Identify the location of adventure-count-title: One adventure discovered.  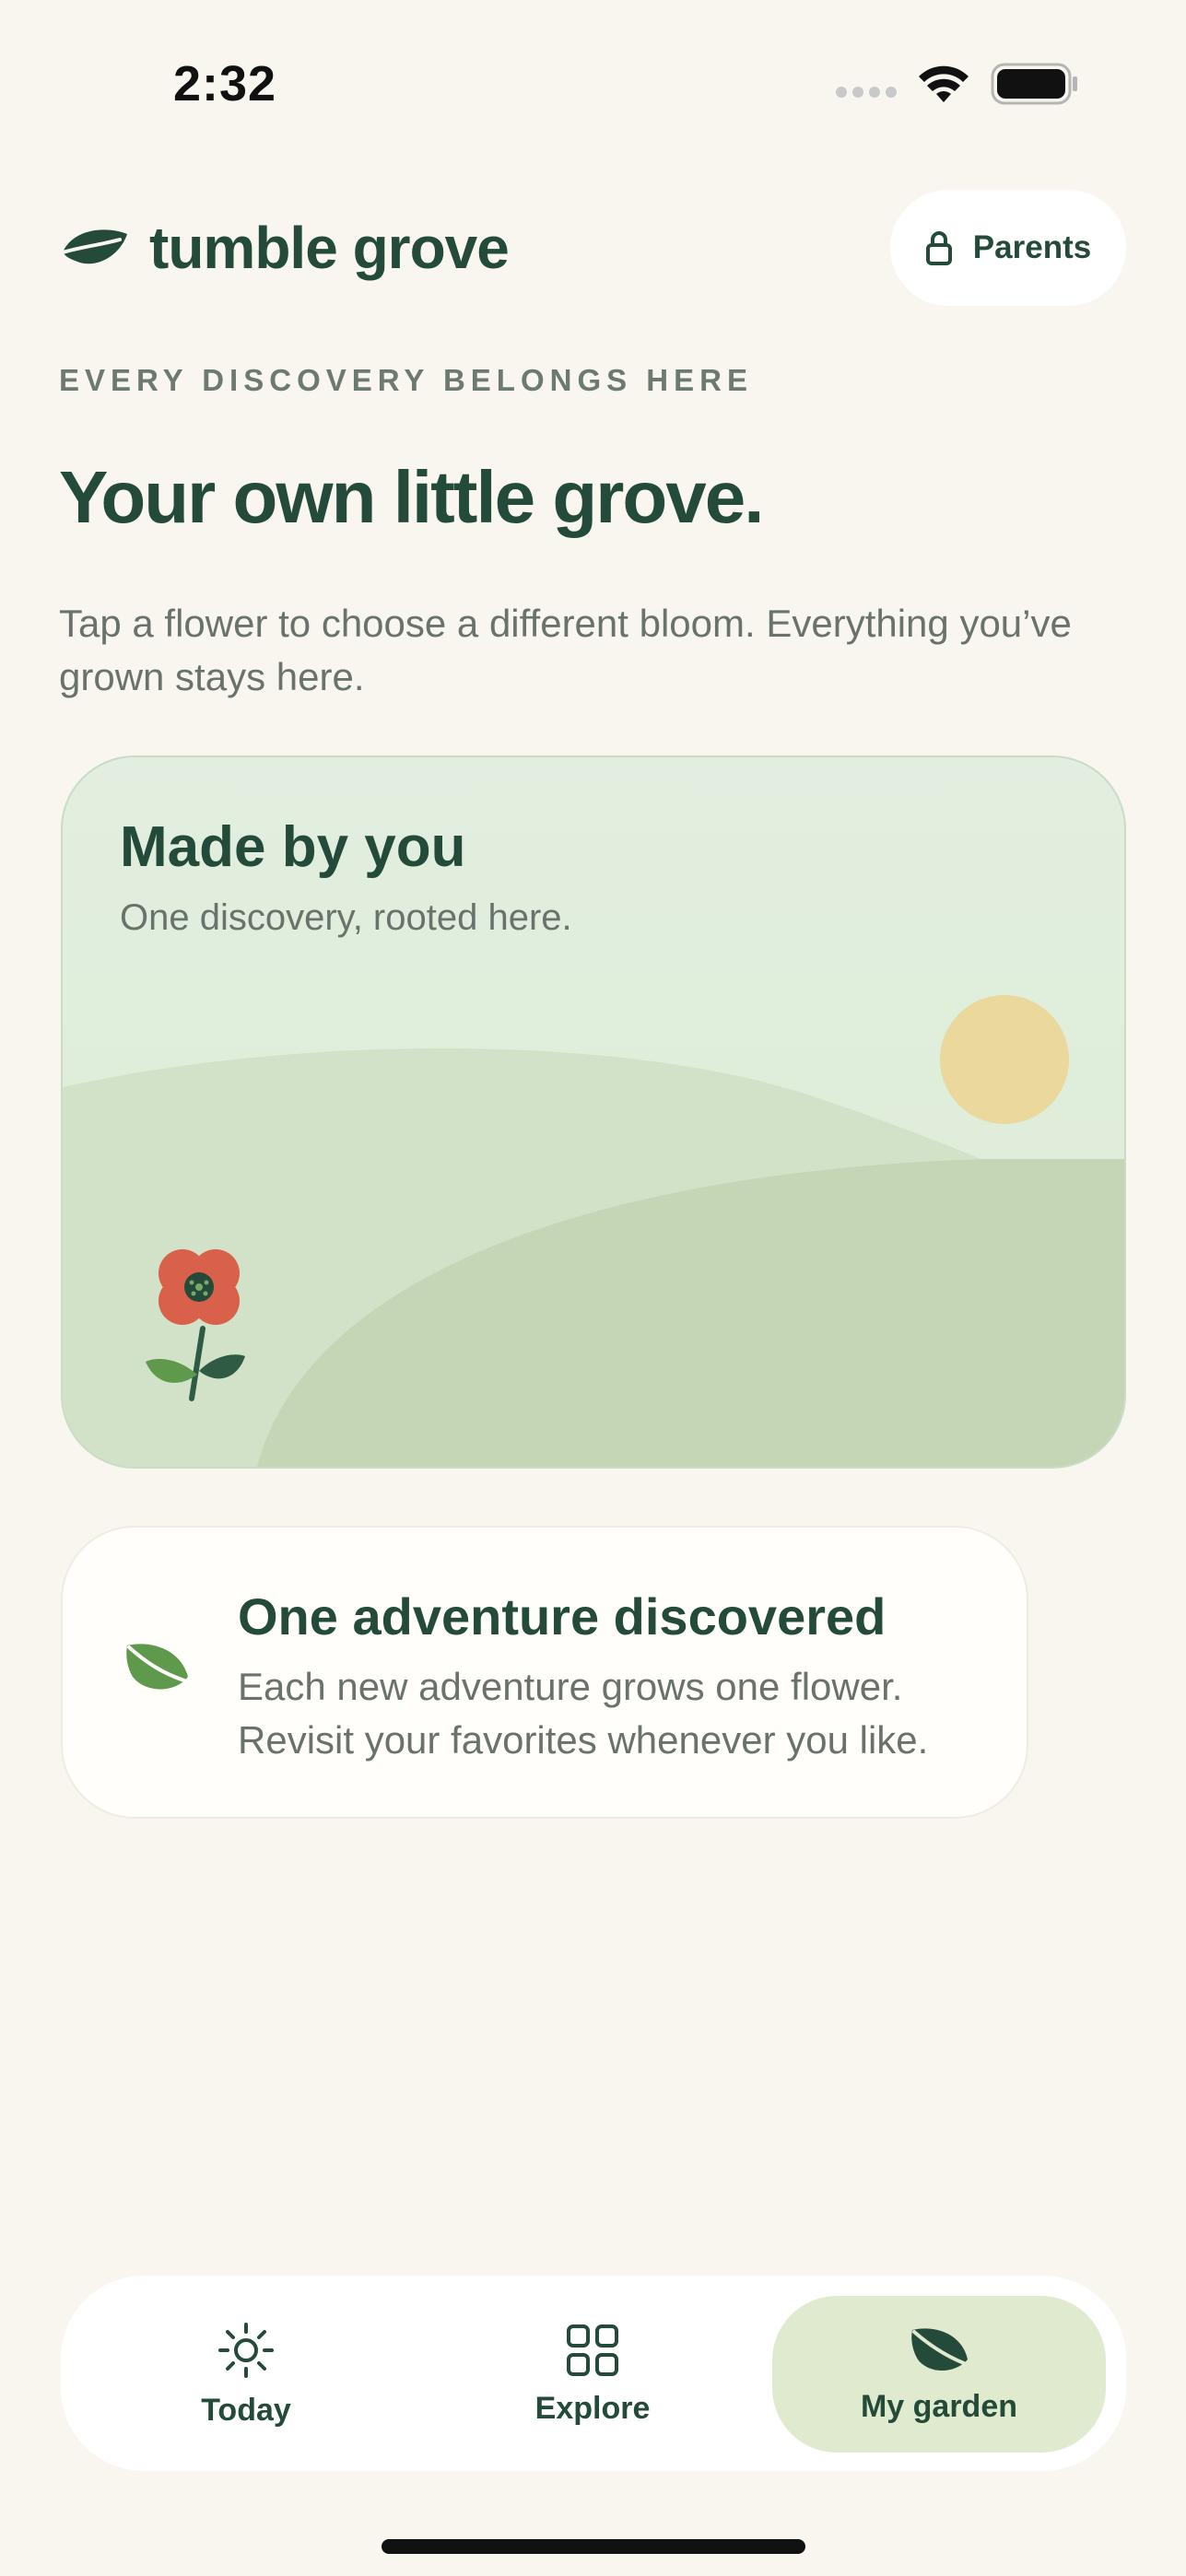
(562, 1616).